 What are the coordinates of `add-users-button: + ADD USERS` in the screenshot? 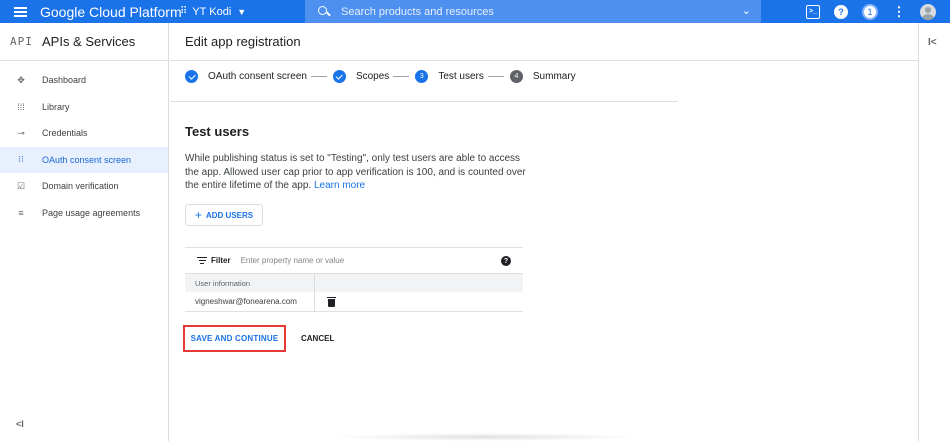 It's located at (224, 215).